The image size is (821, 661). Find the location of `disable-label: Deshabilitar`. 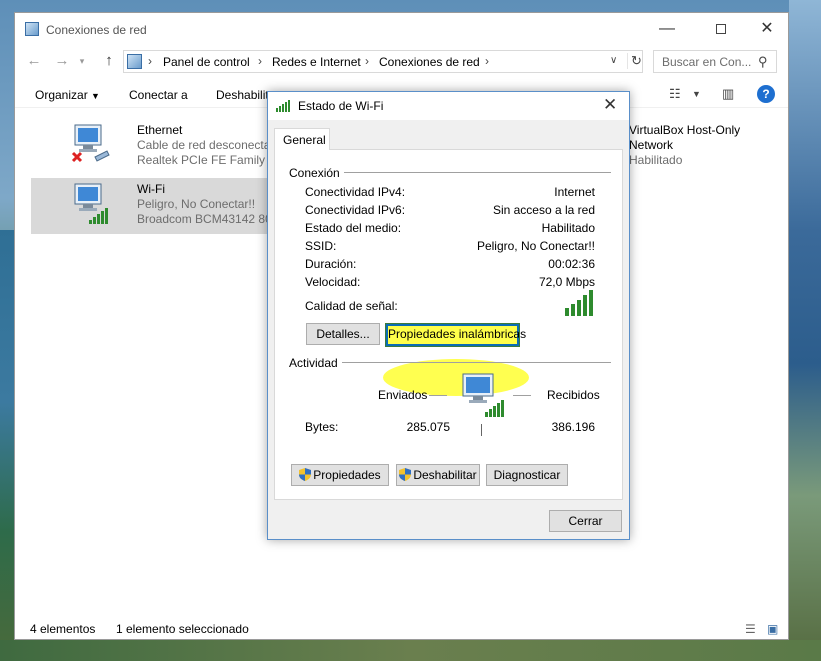

disable-label: Deshabilitar is located at coordinates (445, 475).